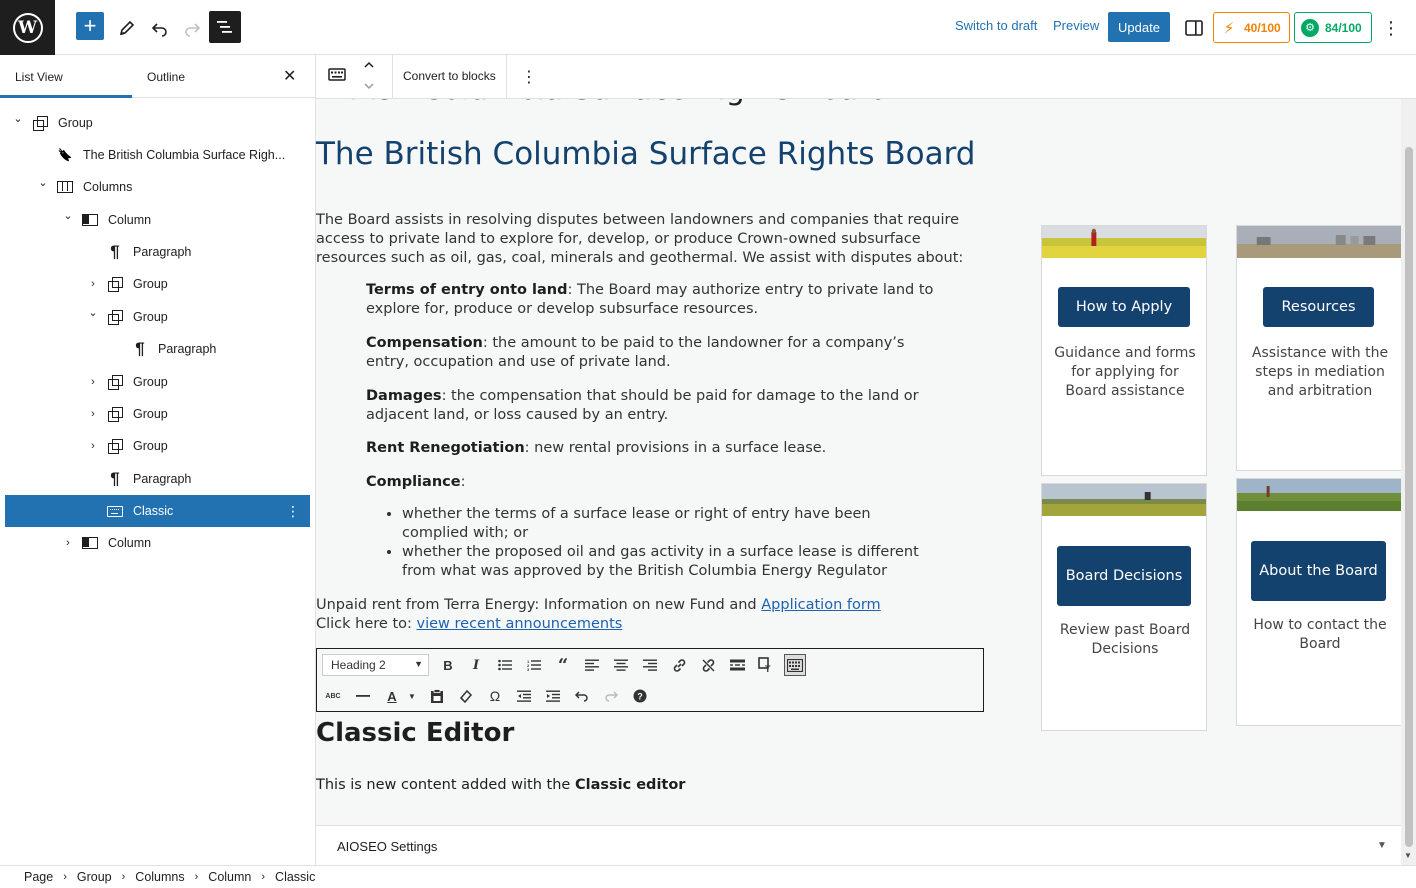 The image size is (1416, 888). Describe the element at coordinates (1408, 855) in the screenshot. I see `scroll-down-arrow-icon: ▼` at that location.